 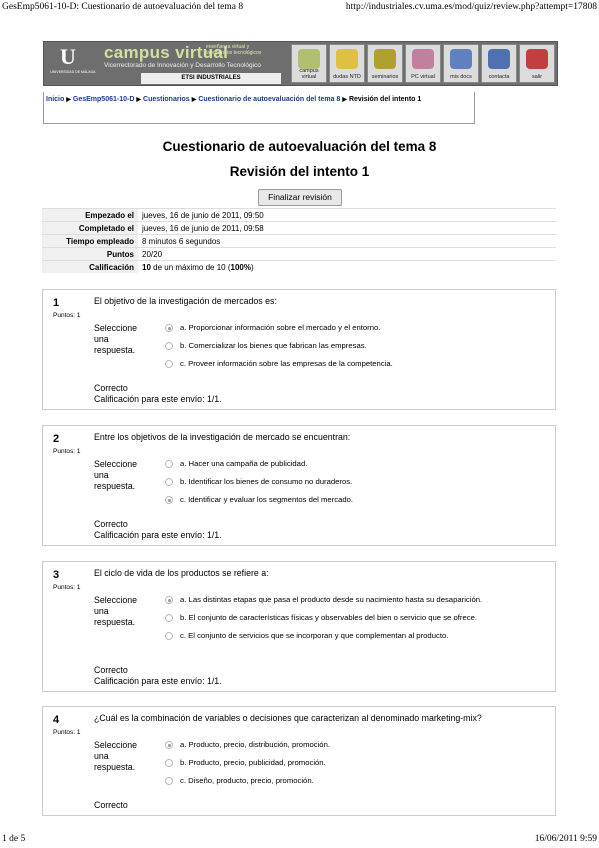 I want to click on nav-icon-mis-docs: mis docs, so click(x=461, y=63).